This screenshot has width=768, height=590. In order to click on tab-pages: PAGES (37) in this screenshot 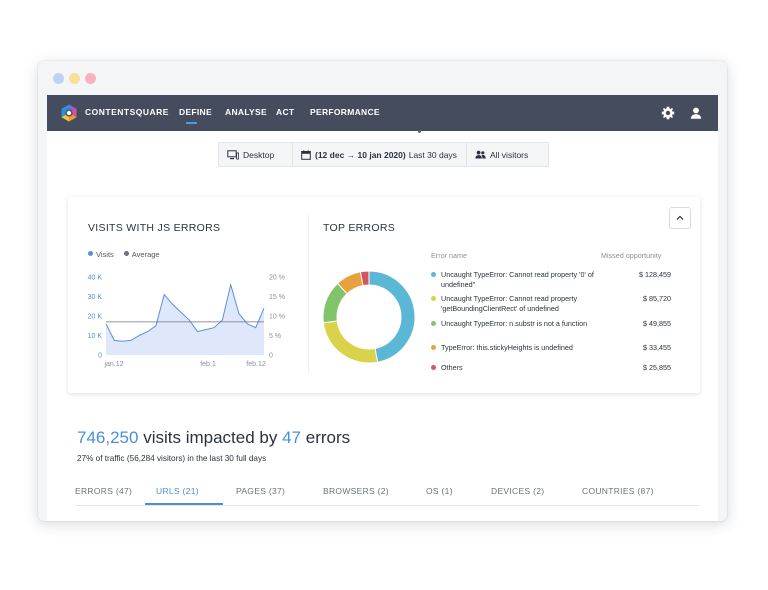, I will do `click(260, 491)`.